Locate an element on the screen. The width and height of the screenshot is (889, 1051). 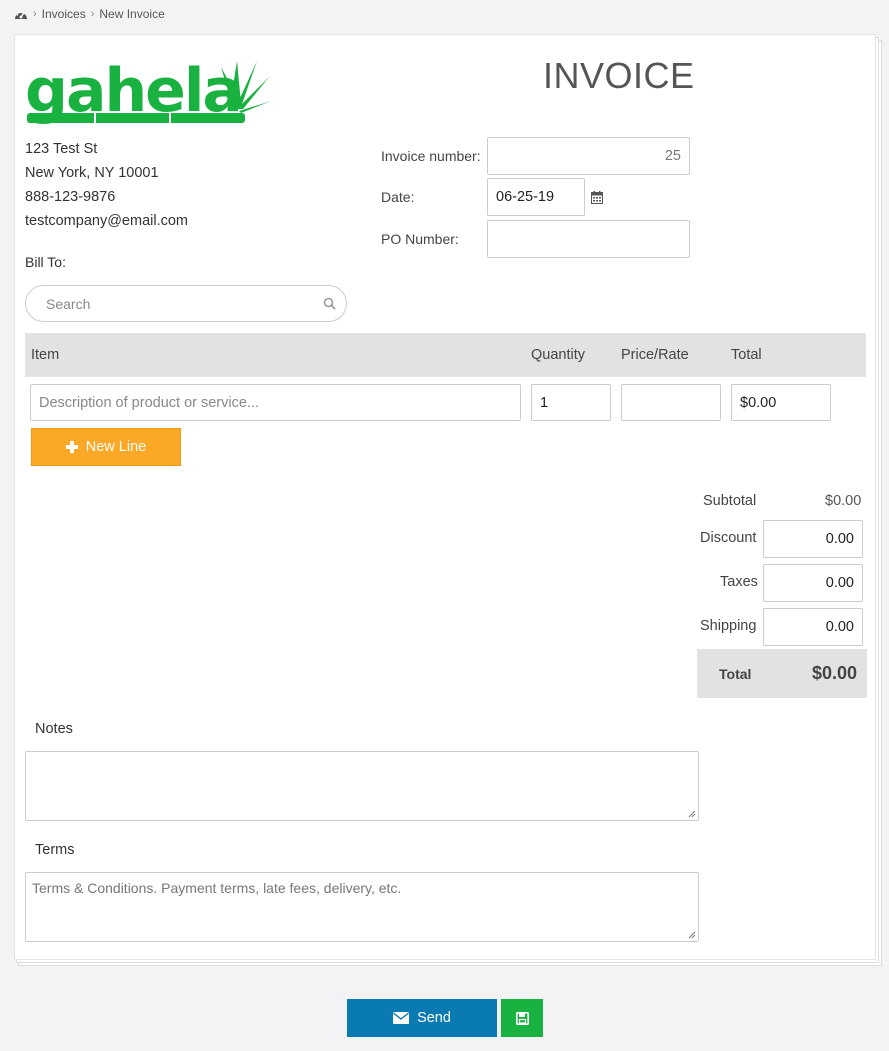
company-phone: 888-123-9876 is located at coordinates (70, 197).